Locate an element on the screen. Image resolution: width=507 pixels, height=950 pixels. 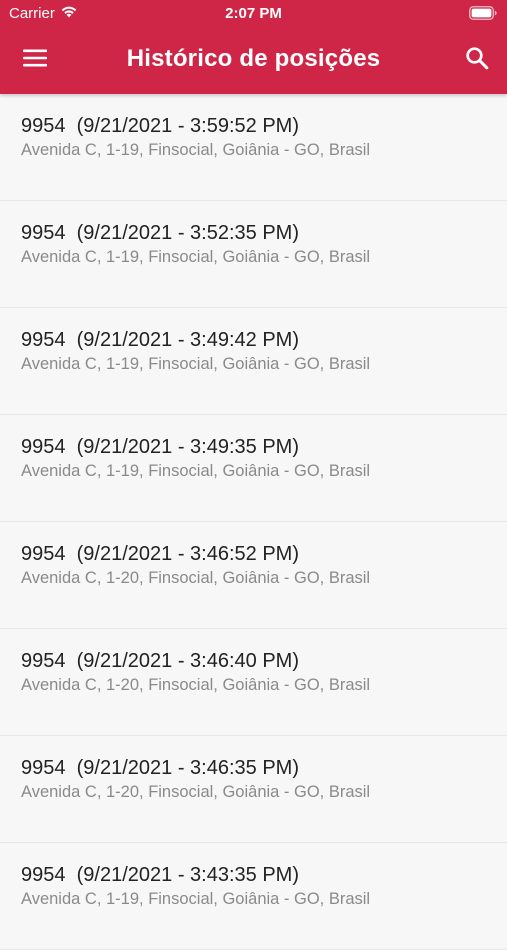
position-title: 9954 (9/21/2021 - 3:43:35 PM) is located at coordinates (264, 875).